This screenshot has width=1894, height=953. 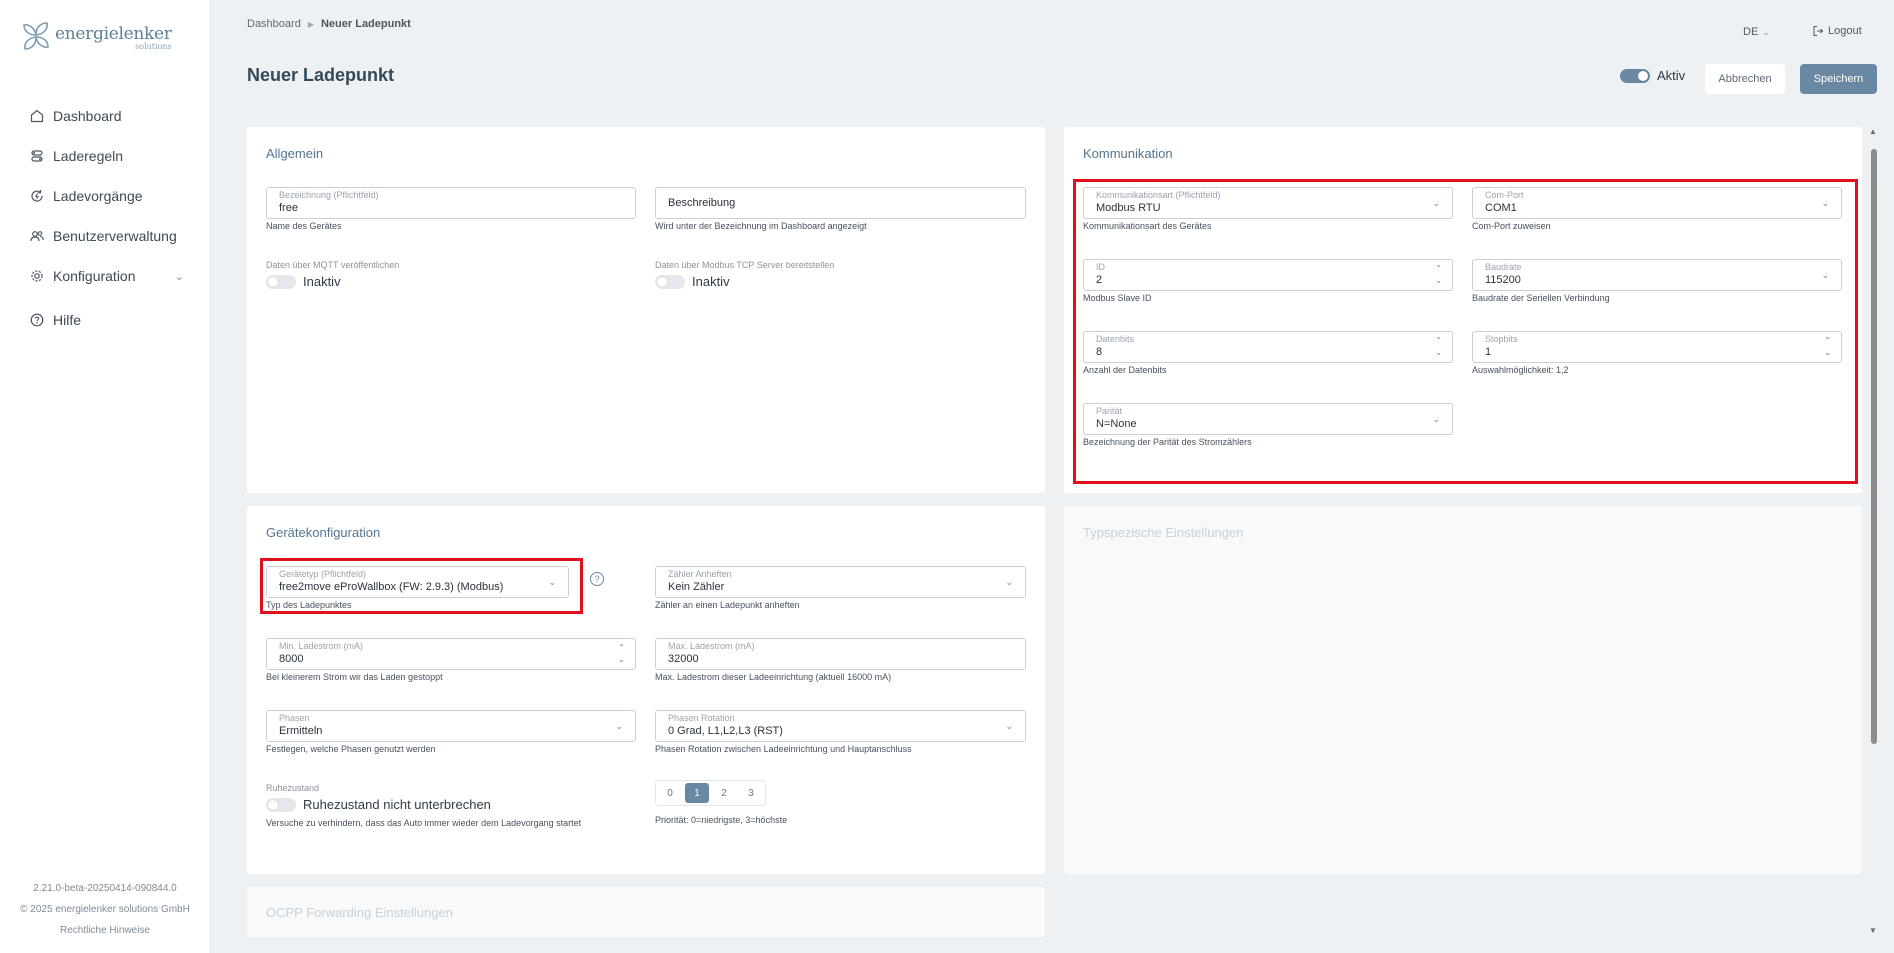 I want to click on field-label: Zähler Anheften, so click(x=700, y=574).